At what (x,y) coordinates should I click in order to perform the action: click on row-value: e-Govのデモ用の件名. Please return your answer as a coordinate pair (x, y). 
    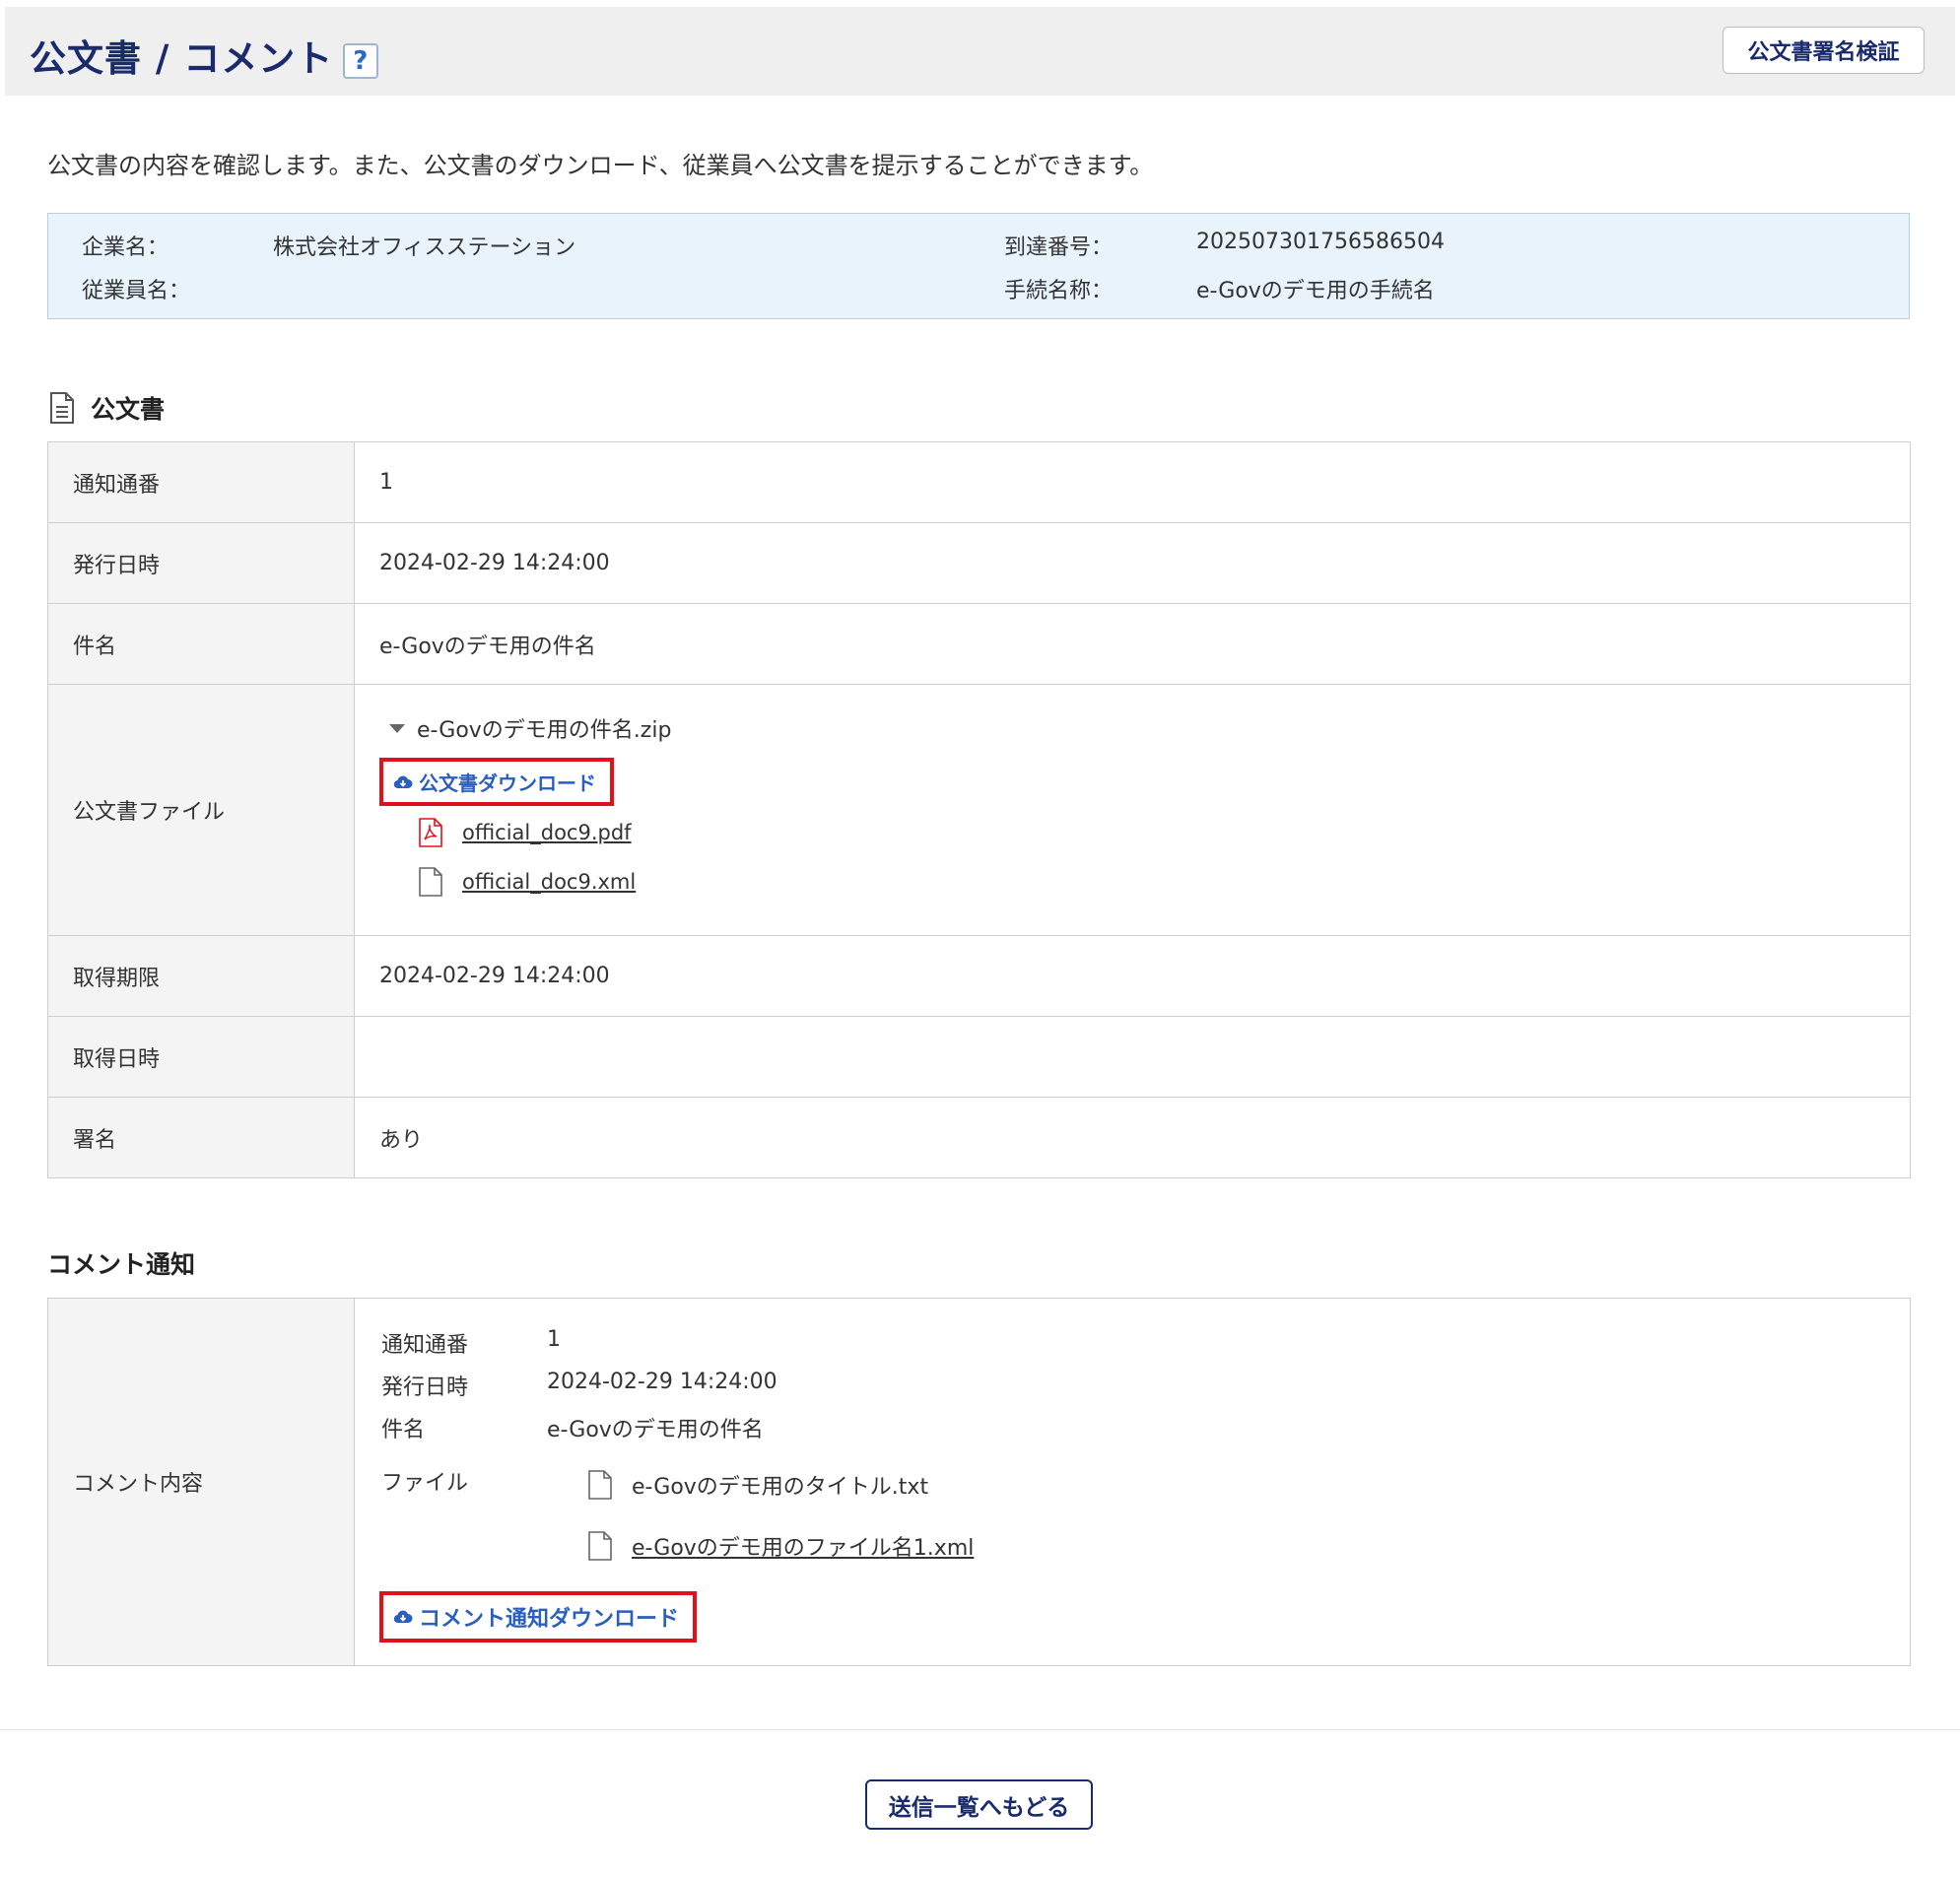
    Looking at the image, I should click on (1133, 644).